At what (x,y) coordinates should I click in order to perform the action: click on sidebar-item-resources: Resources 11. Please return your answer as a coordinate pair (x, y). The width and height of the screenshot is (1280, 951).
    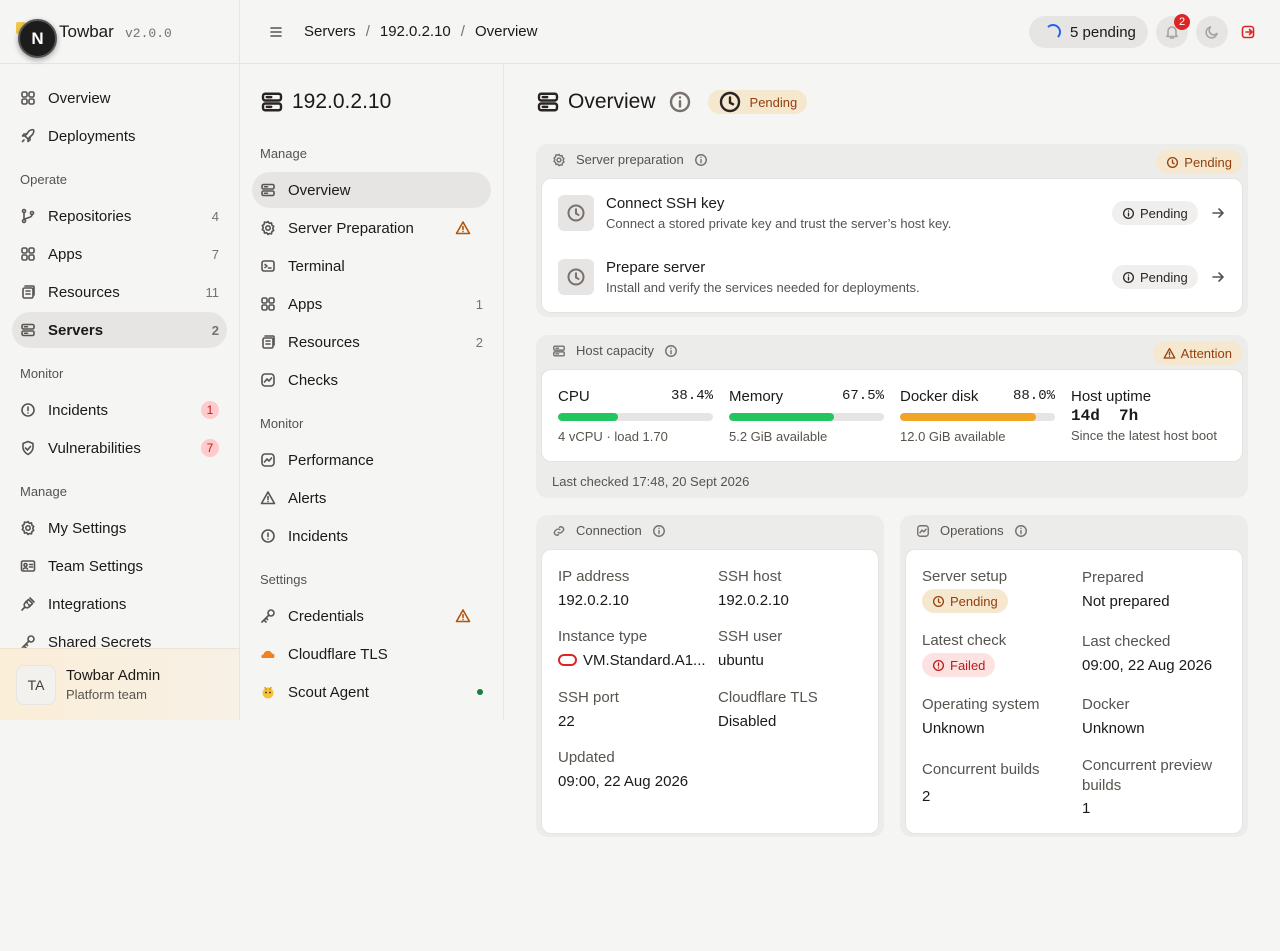
    Looking at the image, I should click on (119, 292).